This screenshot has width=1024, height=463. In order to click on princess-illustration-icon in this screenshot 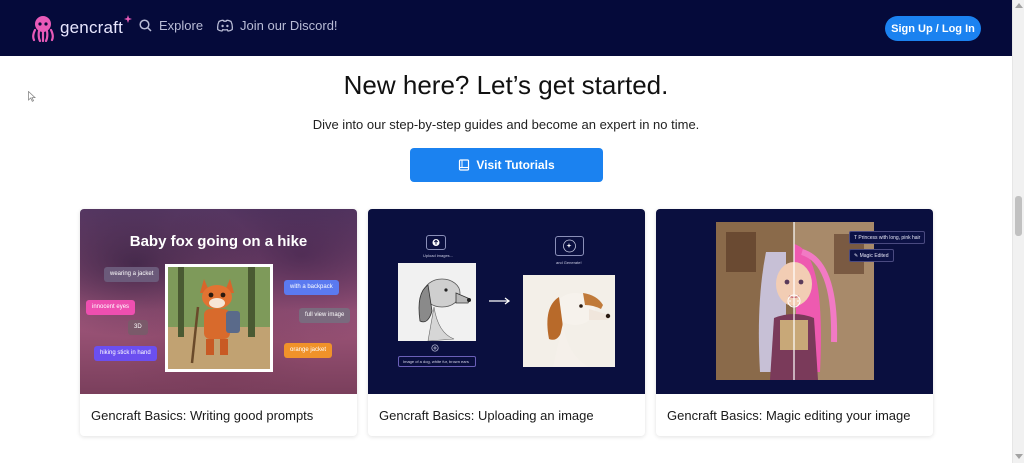, I will do `click(795, 301)`.